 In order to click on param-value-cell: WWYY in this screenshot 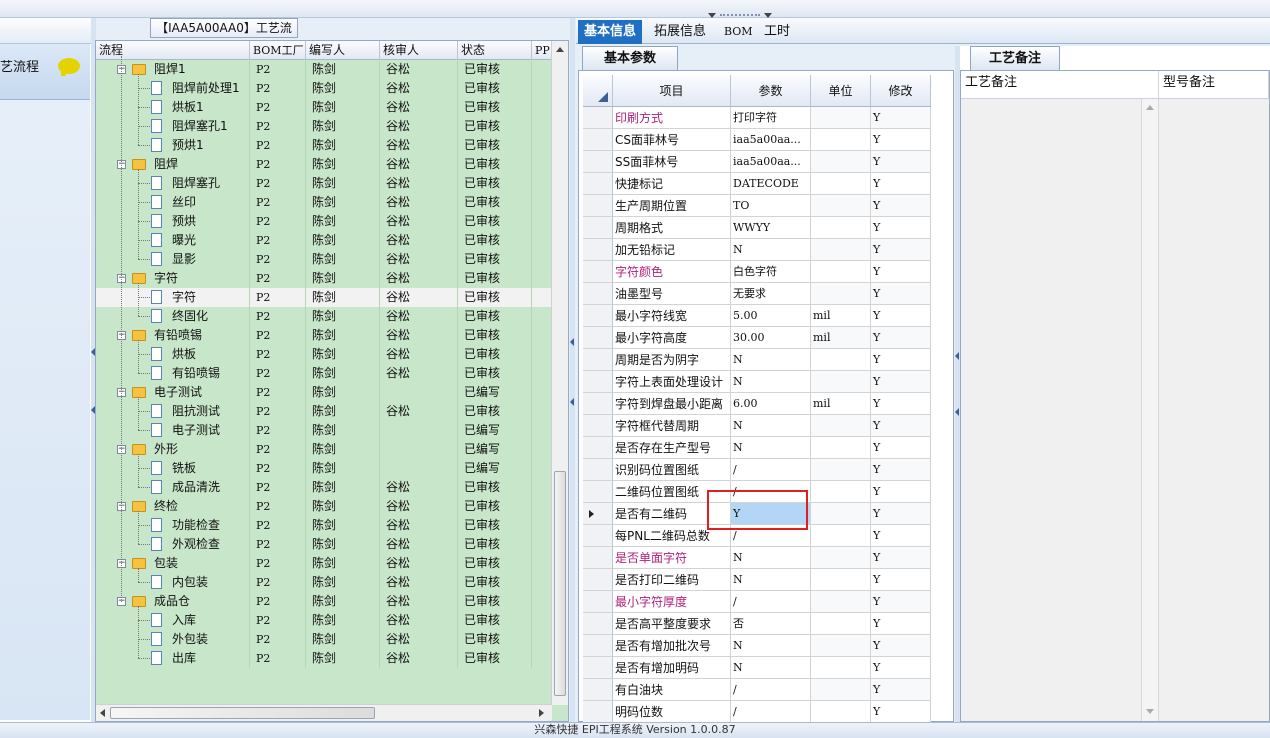, I will do `click(771, 228)`.